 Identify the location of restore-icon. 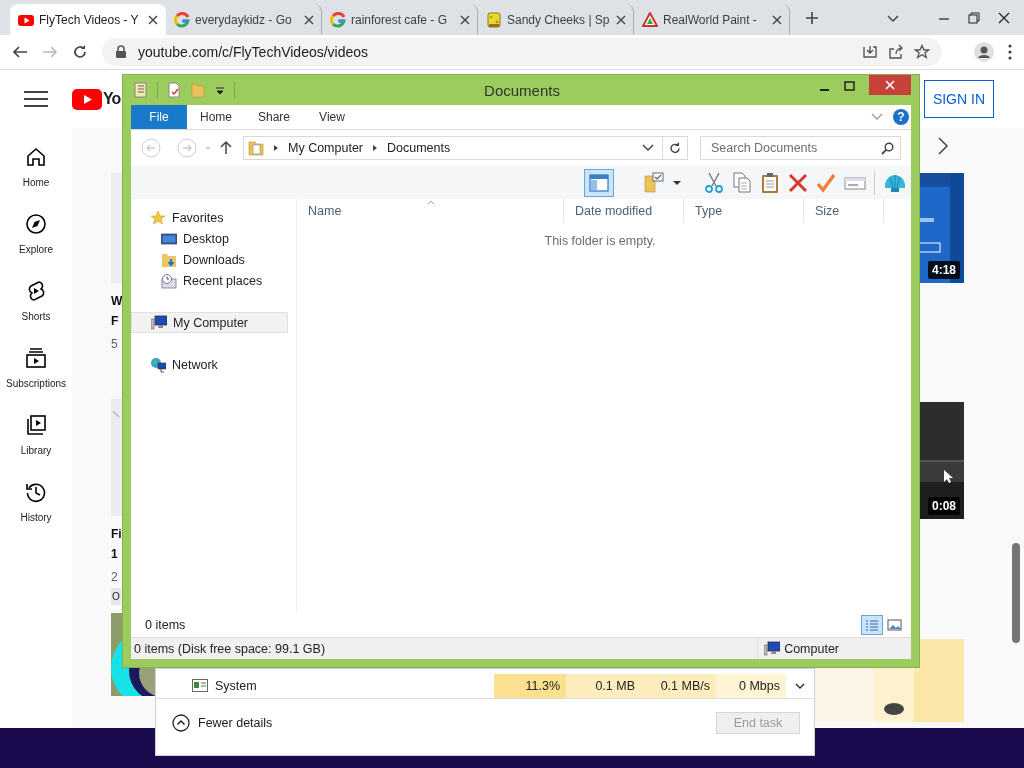
(974, 17).